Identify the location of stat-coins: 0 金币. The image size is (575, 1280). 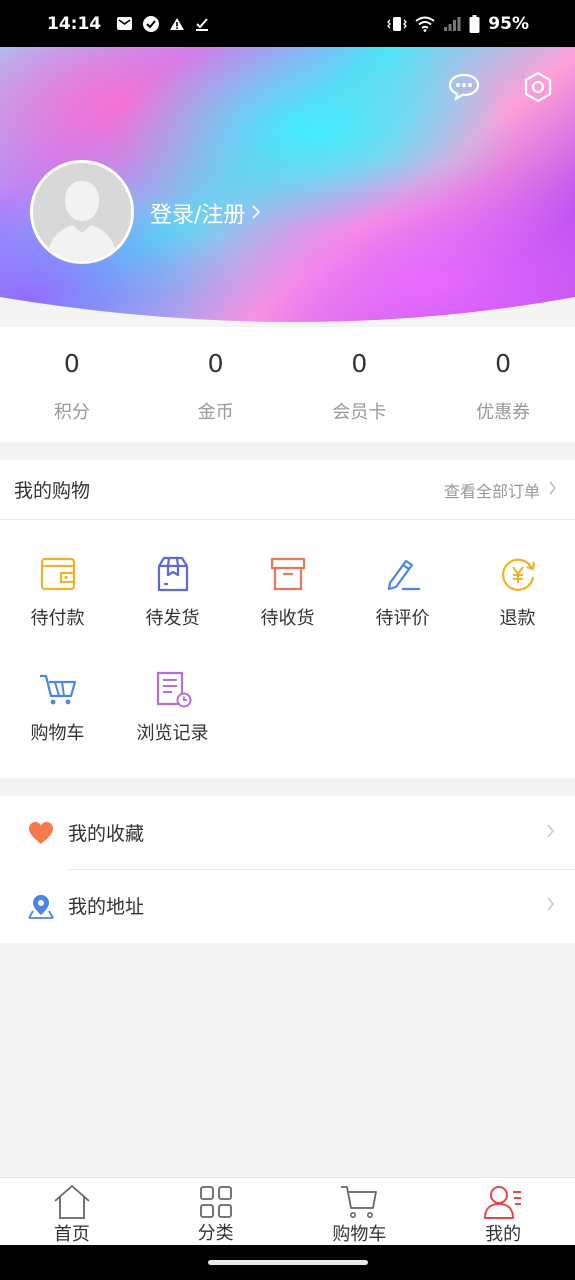
(216, 384).